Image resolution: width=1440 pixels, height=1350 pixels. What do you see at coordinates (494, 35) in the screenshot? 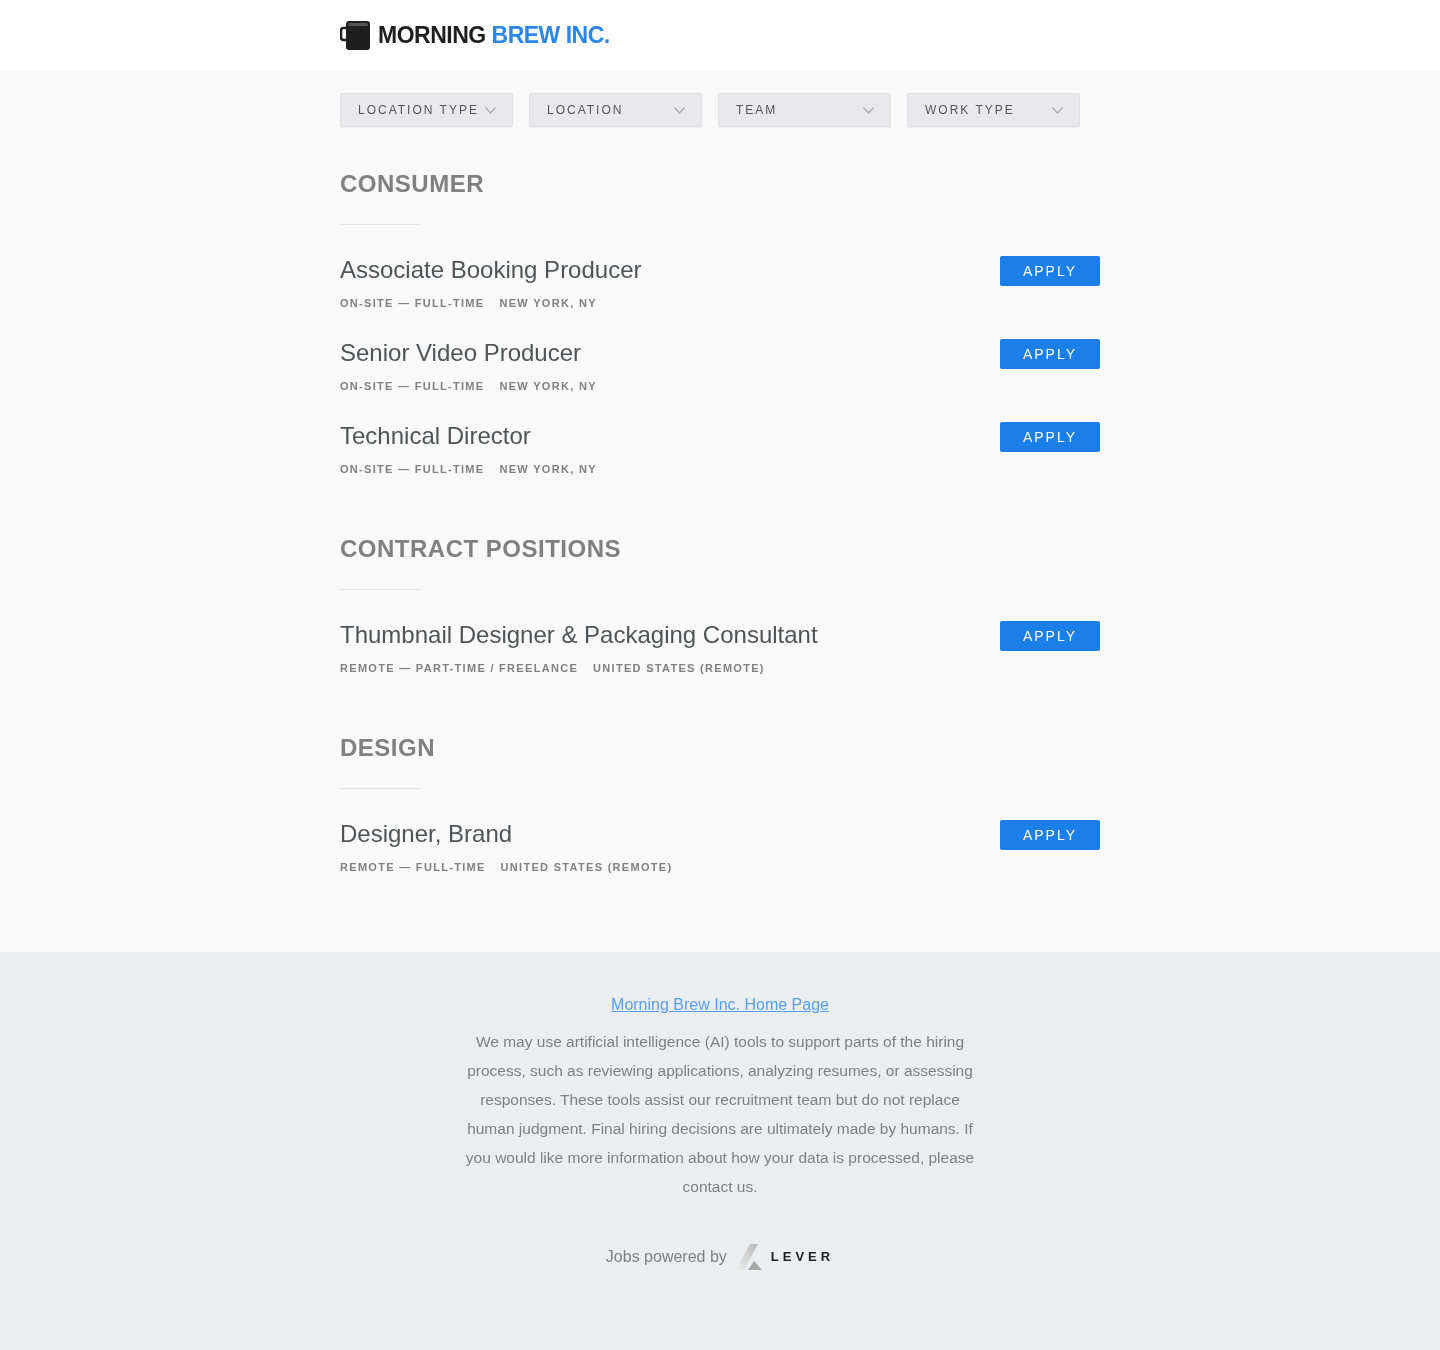
I see `logo-text: MORNING BREW INC.` at bounding box center [494, 35].